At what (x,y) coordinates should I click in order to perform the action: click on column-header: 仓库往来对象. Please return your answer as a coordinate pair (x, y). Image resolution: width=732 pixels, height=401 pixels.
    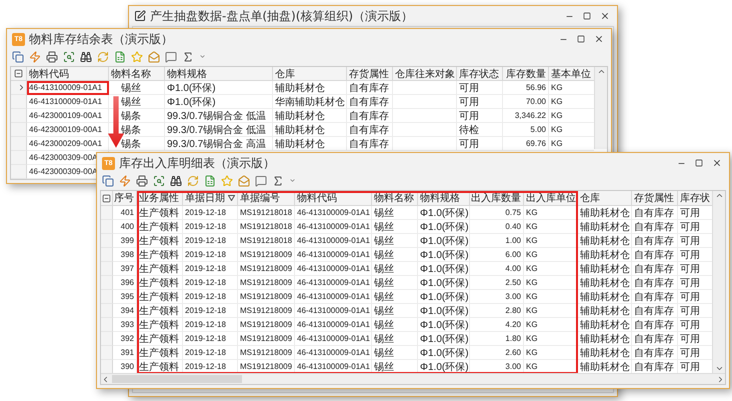
    Looking at the image, I should click on (425, 74).